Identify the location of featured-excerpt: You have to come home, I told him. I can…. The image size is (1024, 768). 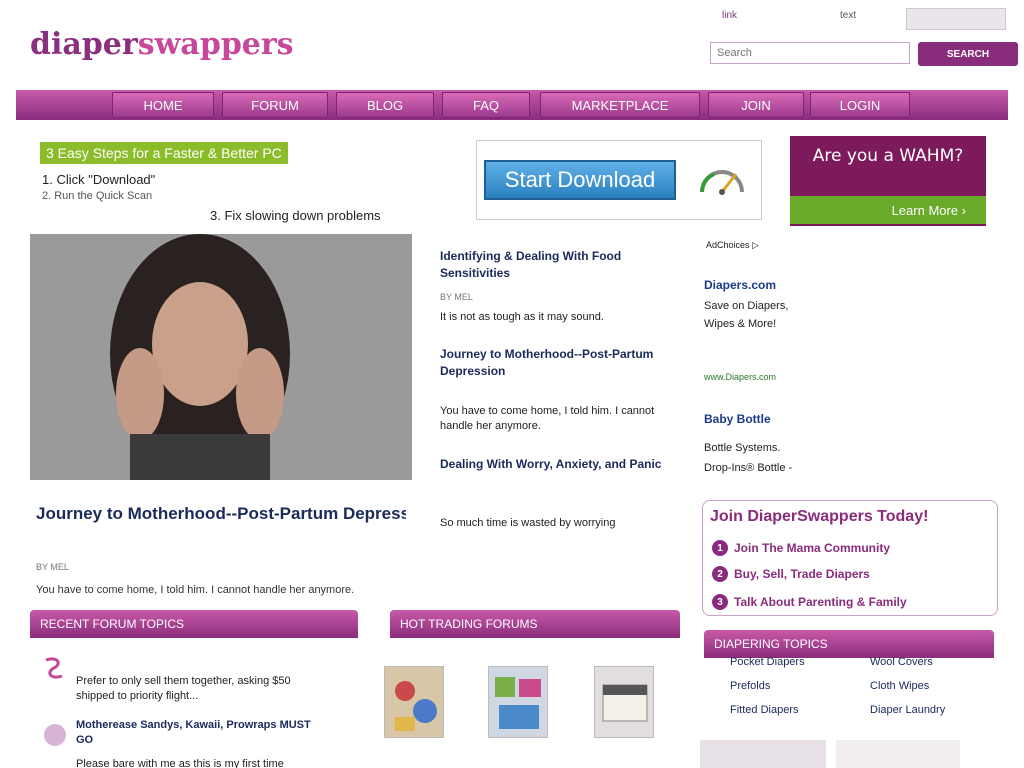
(195, 590).